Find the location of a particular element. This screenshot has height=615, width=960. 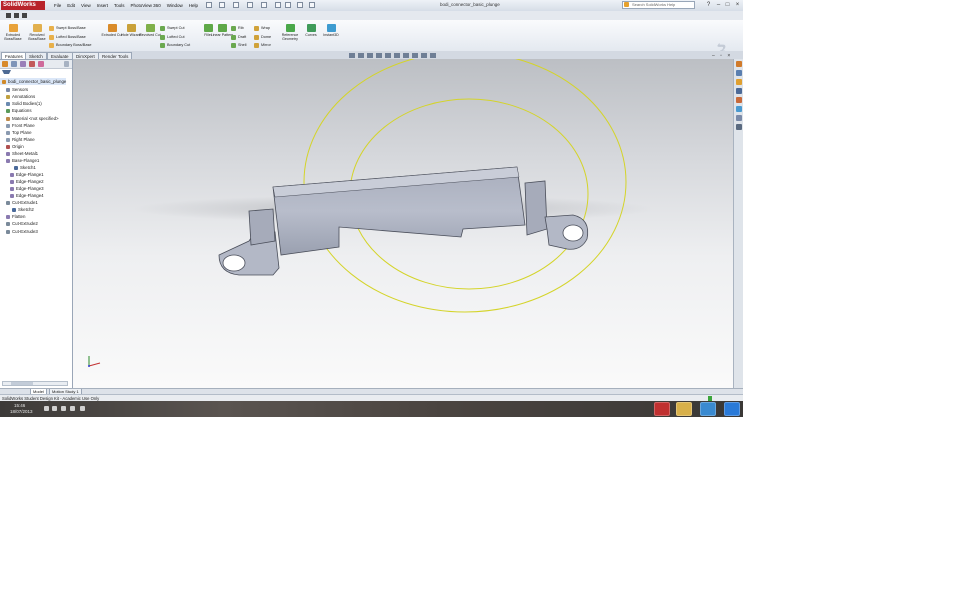

expand-arrow-icon is located at coordinates (66, 64).